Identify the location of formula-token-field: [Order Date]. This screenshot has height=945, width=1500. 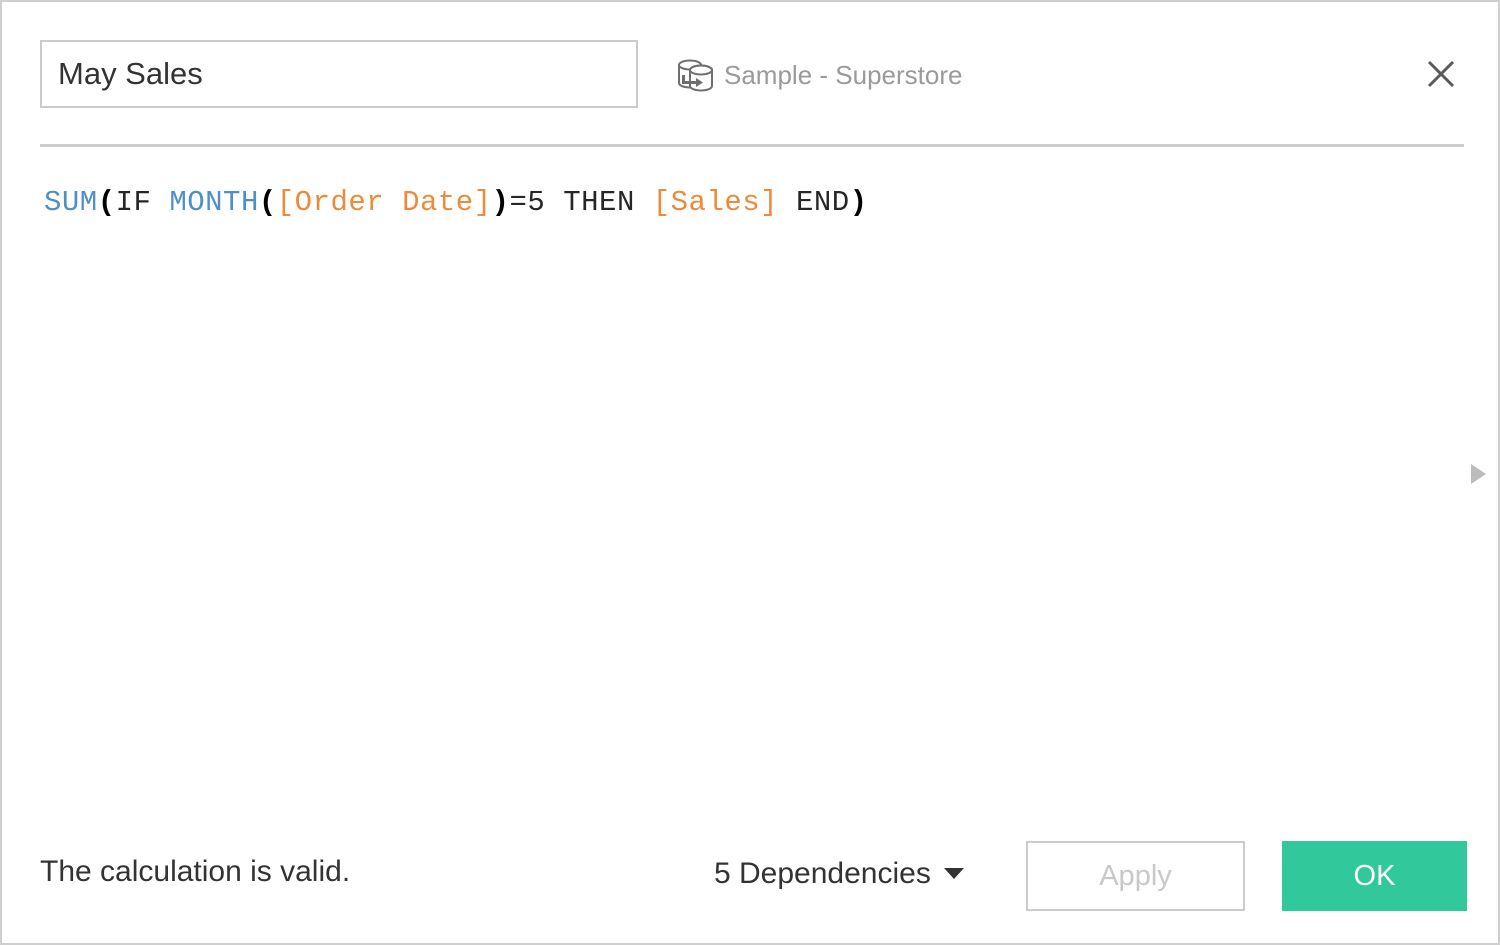
(384, 202).